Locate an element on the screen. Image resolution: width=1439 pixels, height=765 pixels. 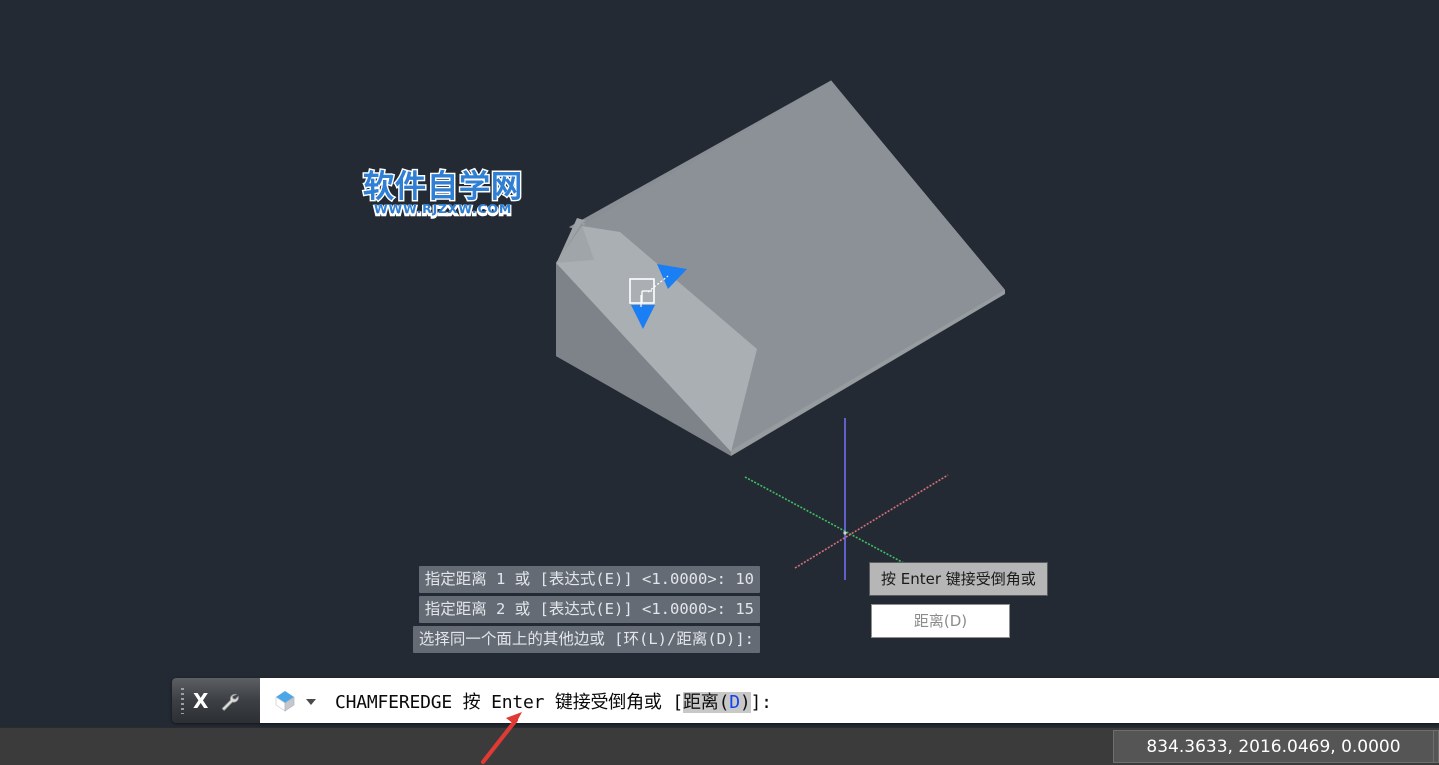
dynamic-input-option-distance: 距离(D) is located at coordinates (940, 621).